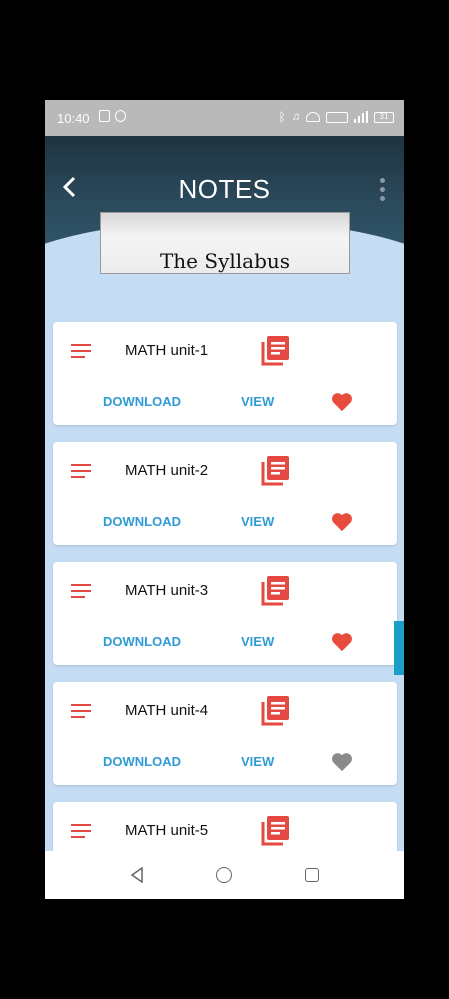  Describe the element at coordinates (137, 875) in the screenshot. I see `nav-back-icon` at that location.